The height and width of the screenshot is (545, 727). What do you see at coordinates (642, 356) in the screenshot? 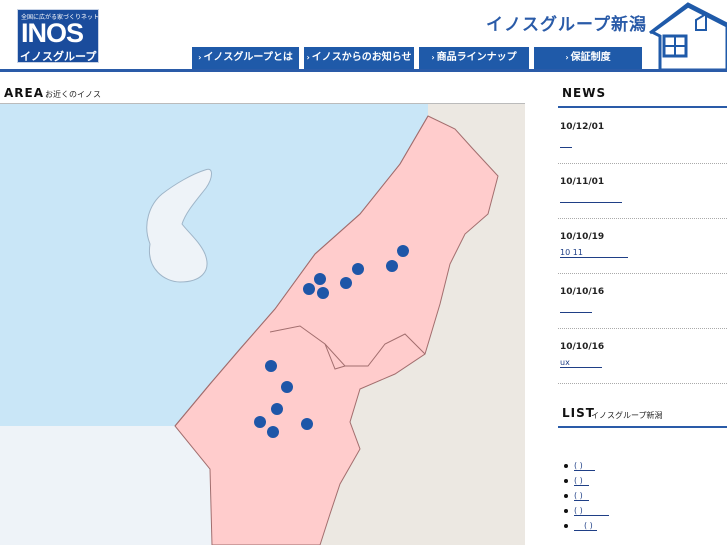
I see `news-item: 10/10/16 ux` at bounding box center [642, 356].